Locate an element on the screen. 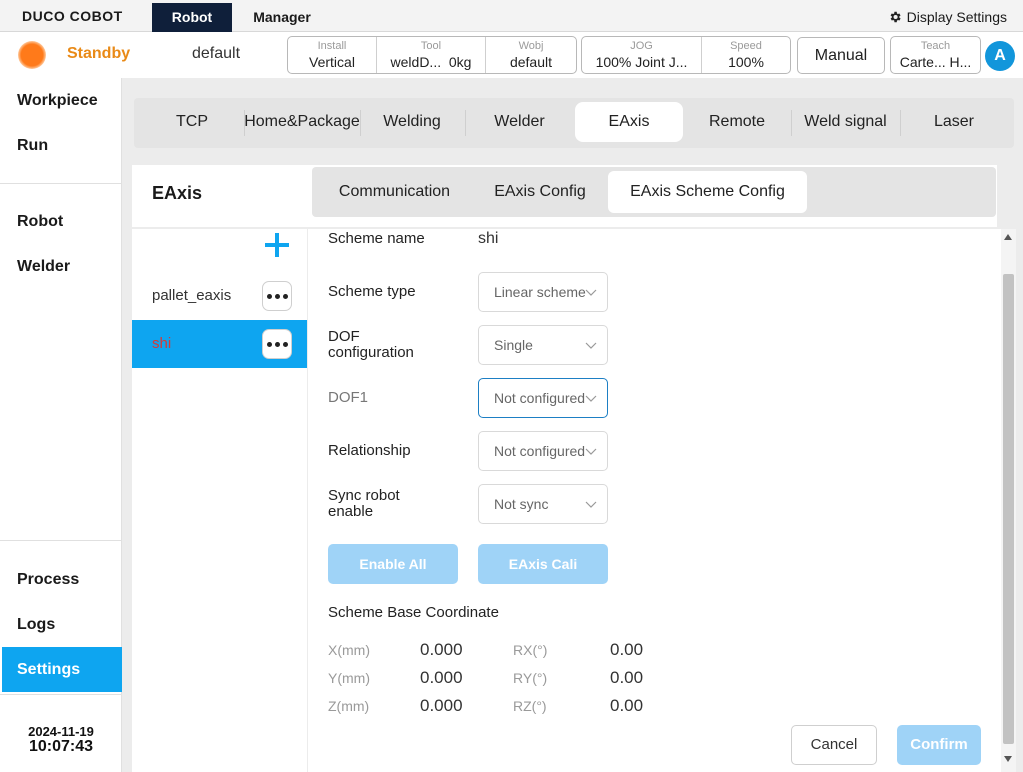 This screenshot has width=1023, height=772. relationship-value: Not configured is located at coordinates (540, 451).